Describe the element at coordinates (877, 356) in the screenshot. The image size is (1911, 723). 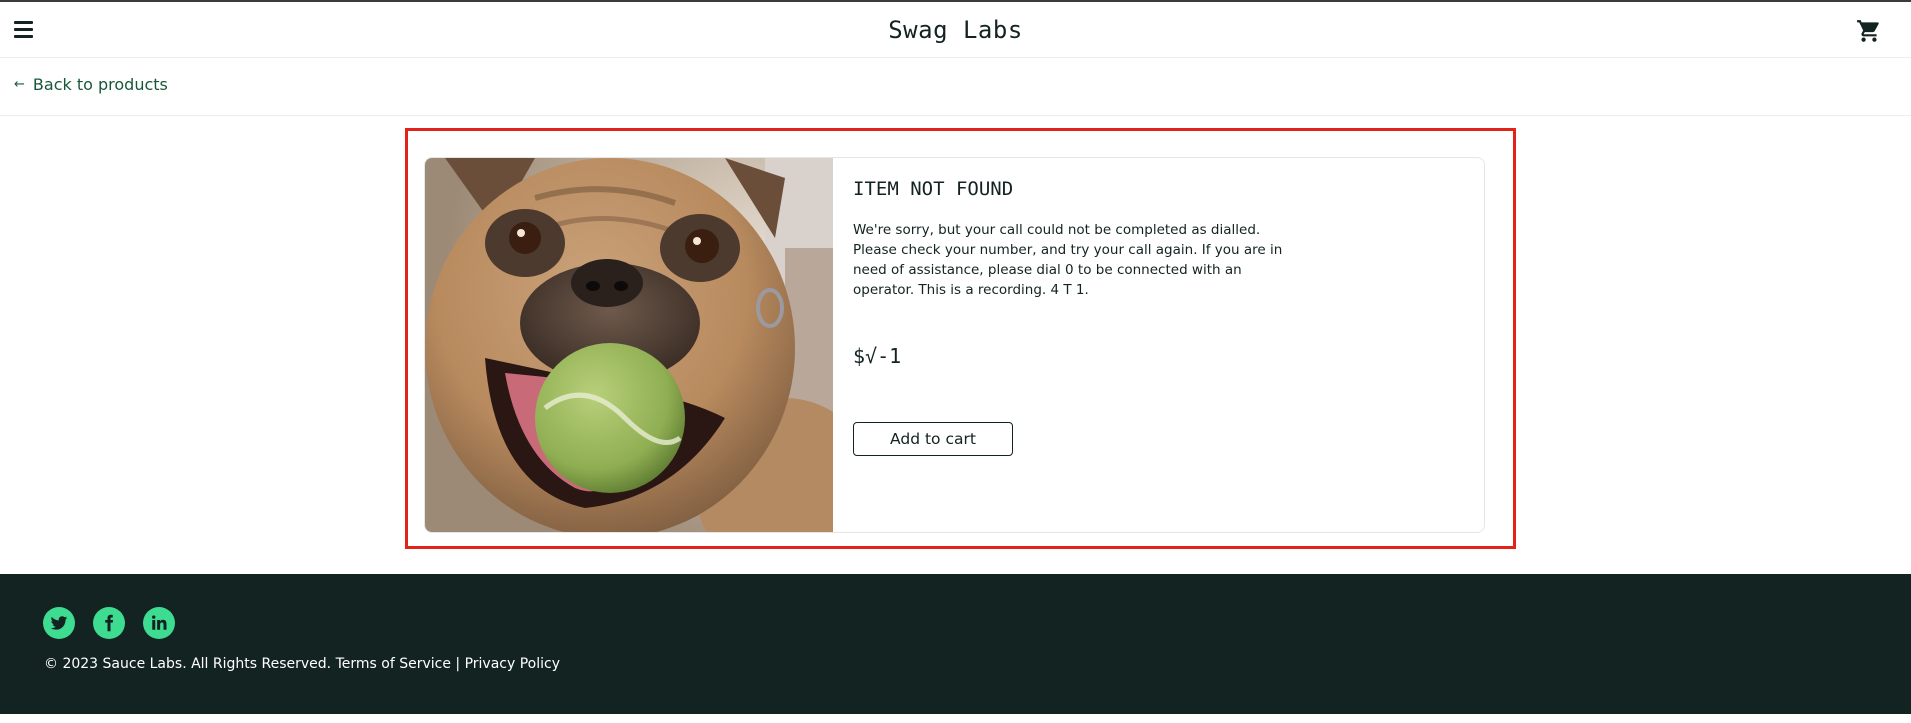
I see `product-price: $√-1` at that location.